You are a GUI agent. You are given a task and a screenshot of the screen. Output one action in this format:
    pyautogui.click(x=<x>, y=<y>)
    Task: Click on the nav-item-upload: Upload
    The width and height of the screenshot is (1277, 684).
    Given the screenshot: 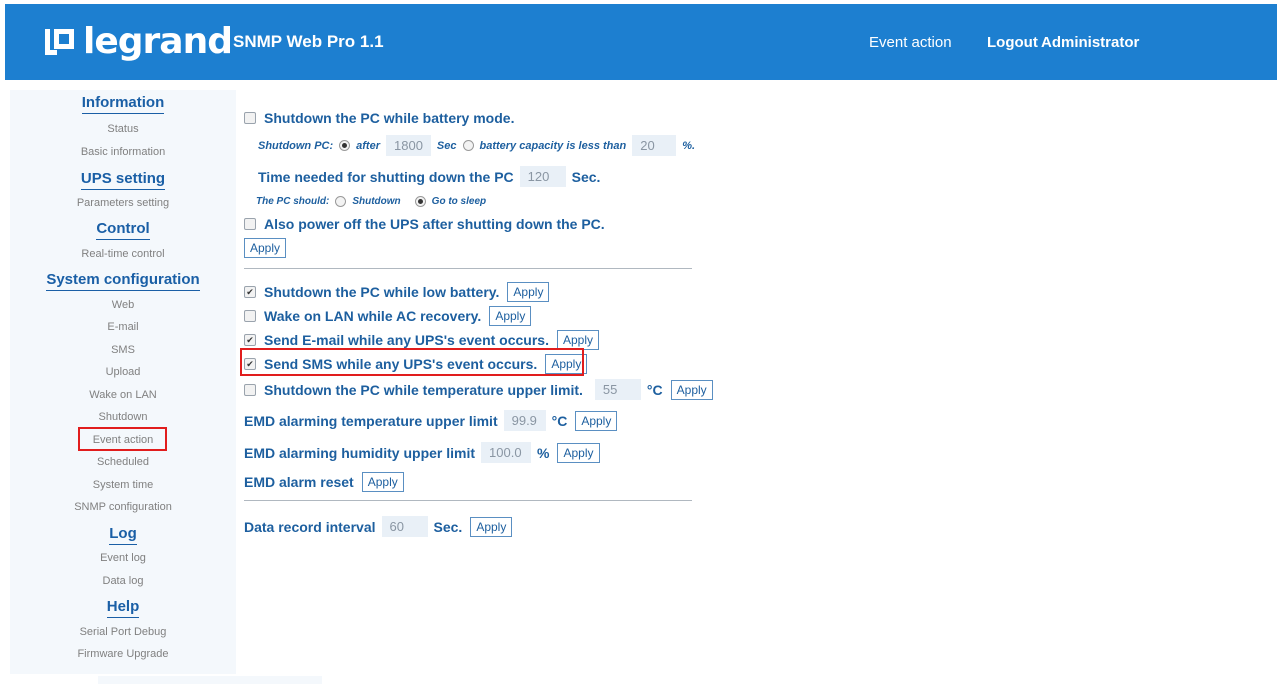 What is the action you would take?
    pyautogui.click(x=123, y=372)
    